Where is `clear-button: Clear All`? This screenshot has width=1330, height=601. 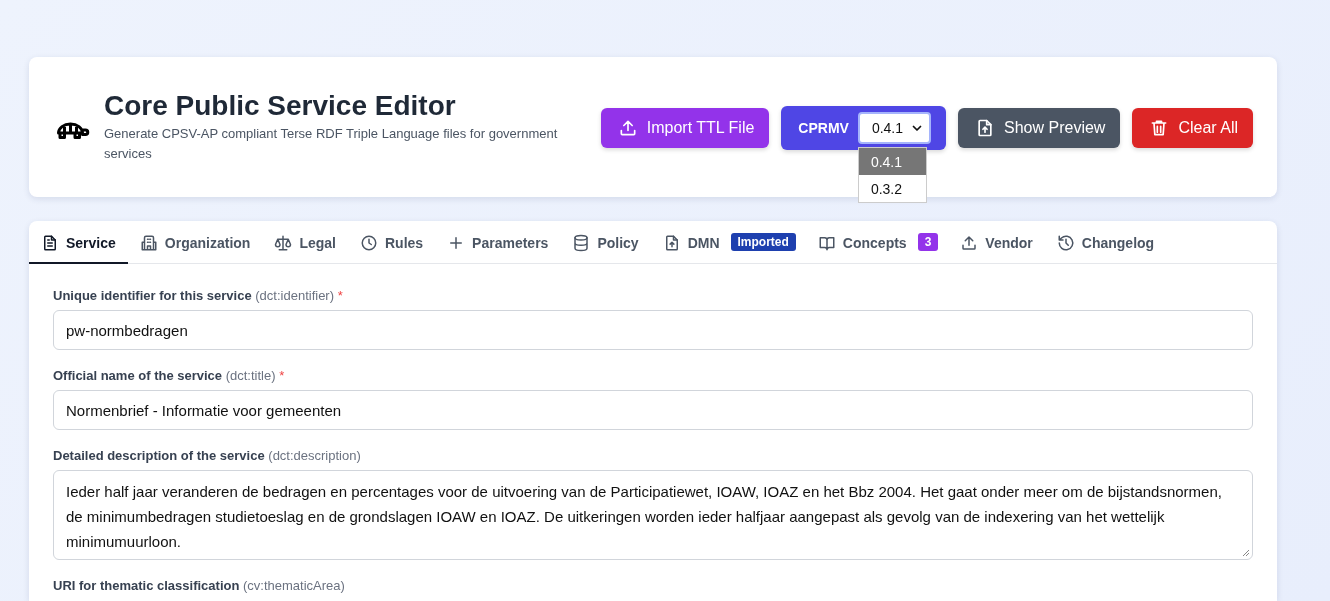 clear-button: Clear All is located at coordinates (1192, 128).